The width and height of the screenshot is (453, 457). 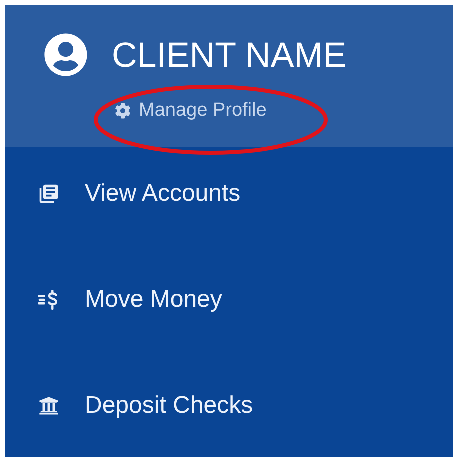 What do you see at coordinates (49, 194) in the screenshot?
I see `book-stack-icon` at bounding box center [49, 194].